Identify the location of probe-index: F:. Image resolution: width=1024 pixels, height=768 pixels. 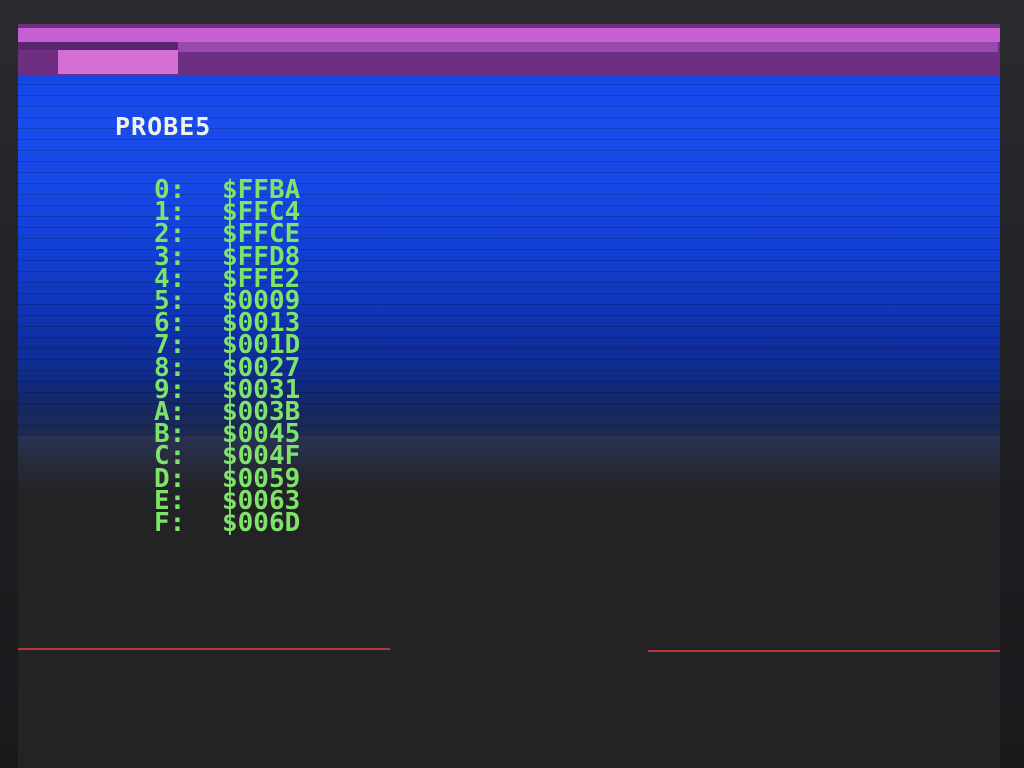
(170, 523).